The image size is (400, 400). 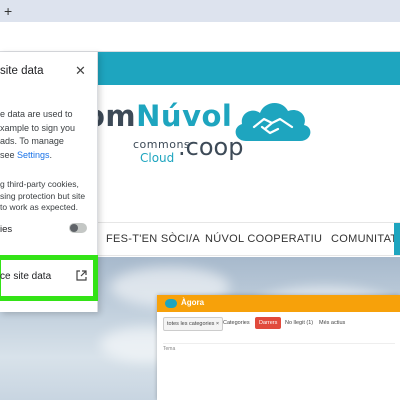 I want to click on agora-logo-icon, so click(x=171, y=303).